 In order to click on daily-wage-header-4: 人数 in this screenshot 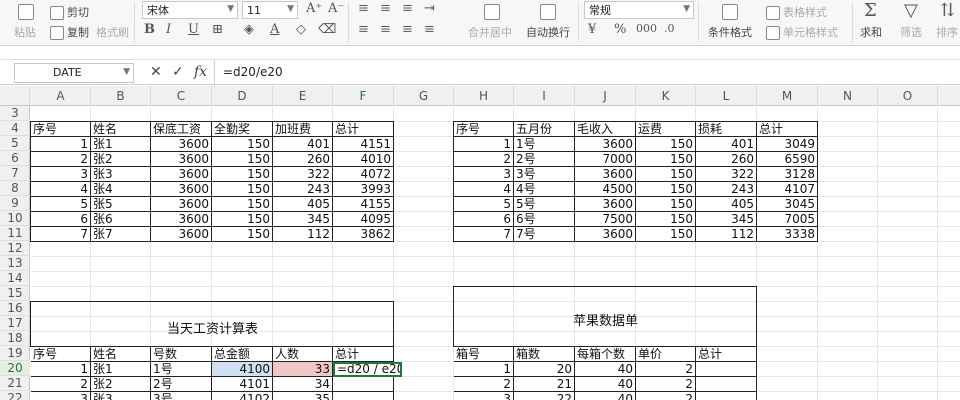, I will do `click(303, 354)`.